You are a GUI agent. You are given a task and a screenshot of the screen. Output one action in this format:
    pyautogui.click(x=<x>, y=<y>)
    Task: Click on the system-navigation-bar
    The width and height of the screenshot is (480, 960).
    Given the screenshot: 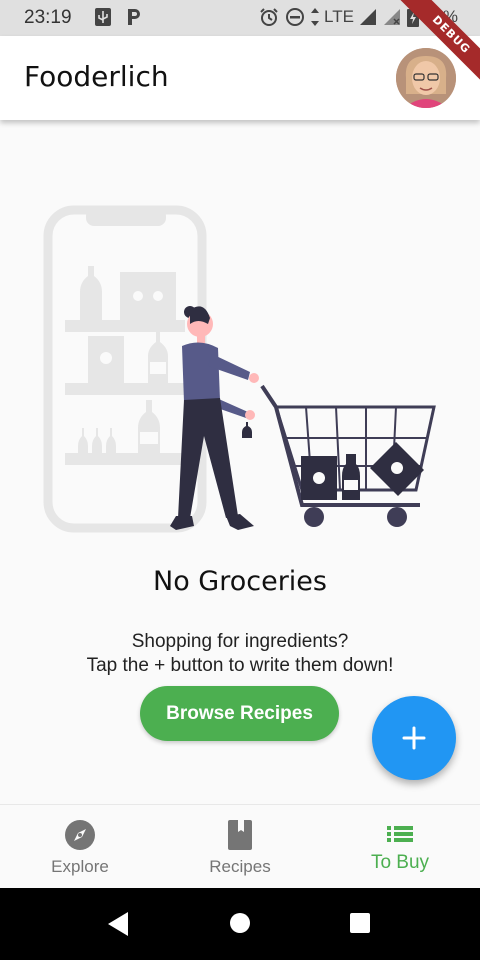 What is the action you would take?
    pyautogui.click(x=240, y=924)
    